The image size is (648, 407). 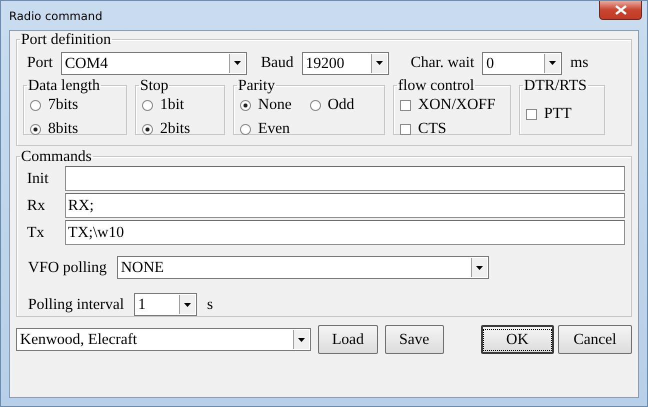 I want to click on group-title: Commands, so click(x=56, y=156).